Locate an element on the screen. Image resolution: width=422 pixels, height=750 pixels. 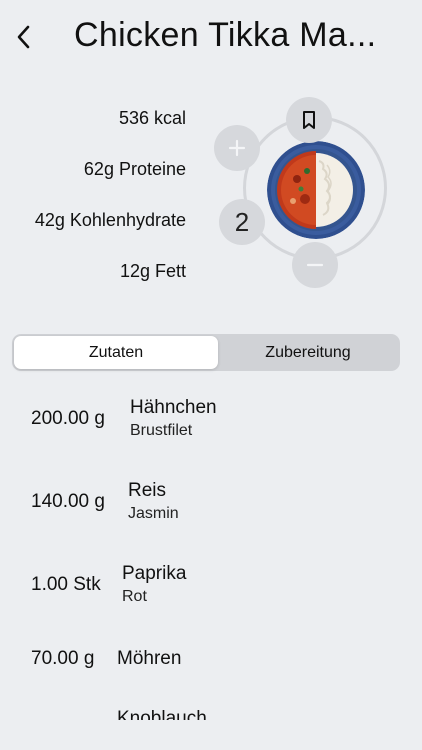
list-item: 1.00 Stk Paprika Rot is located at coordinates (211, 586).